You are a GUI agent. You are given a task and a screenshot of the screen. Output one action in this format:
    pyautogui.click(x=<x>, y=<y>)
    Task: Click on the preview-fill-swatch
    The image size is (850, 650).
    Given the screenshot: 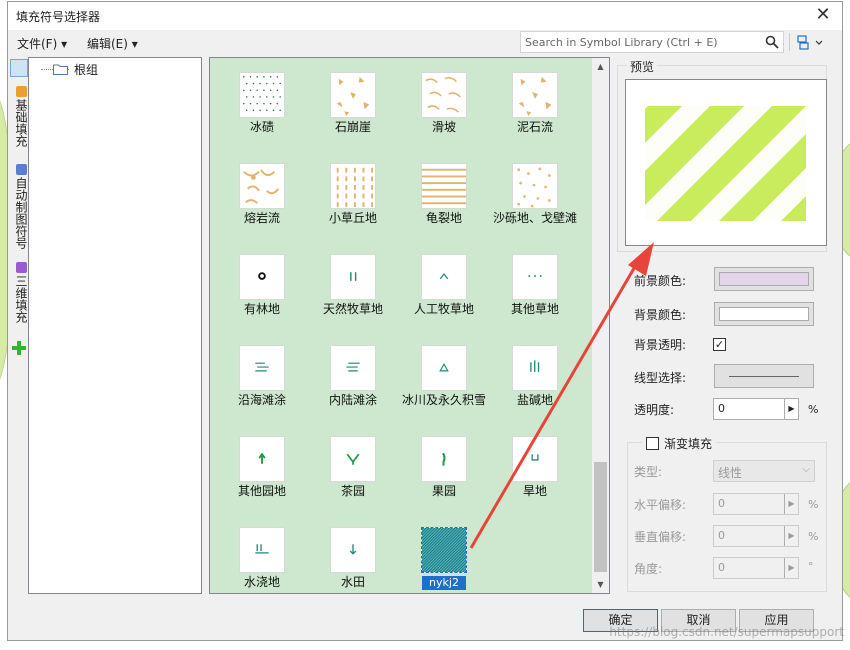 What is the action you would take?
    pyautogui.click(x=725, y=163)
    